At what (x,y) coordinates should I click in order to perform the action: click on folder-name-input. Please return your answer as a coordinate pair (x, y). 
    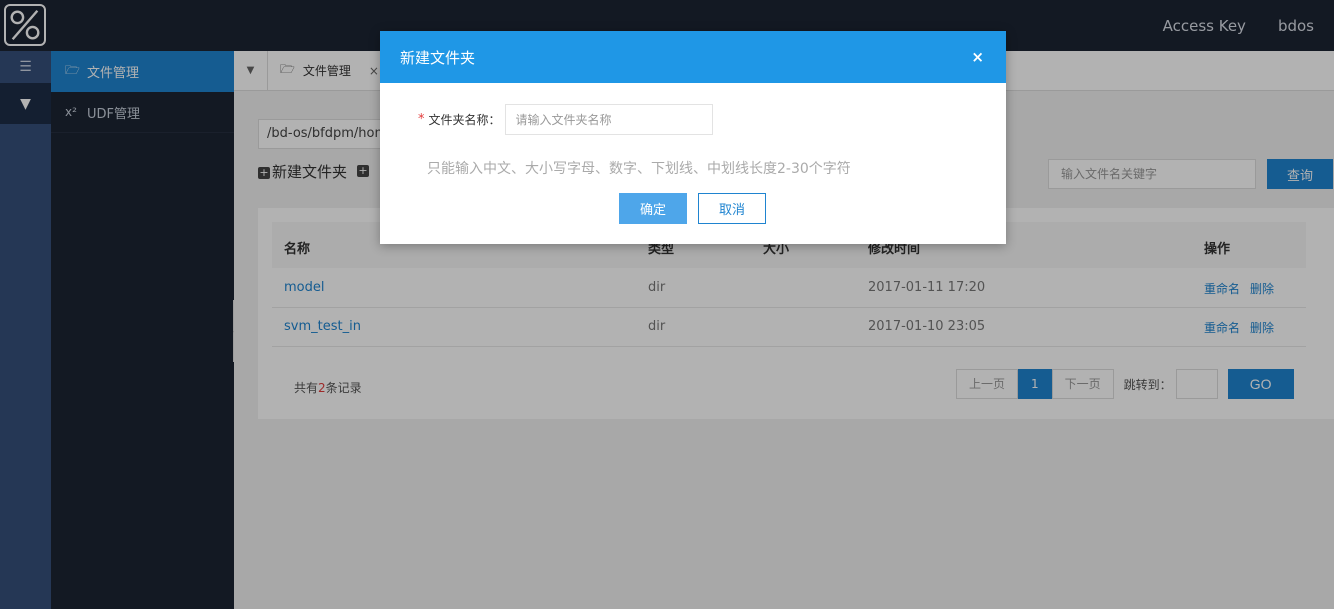
    Looking at the image, I should click on (608, 119).